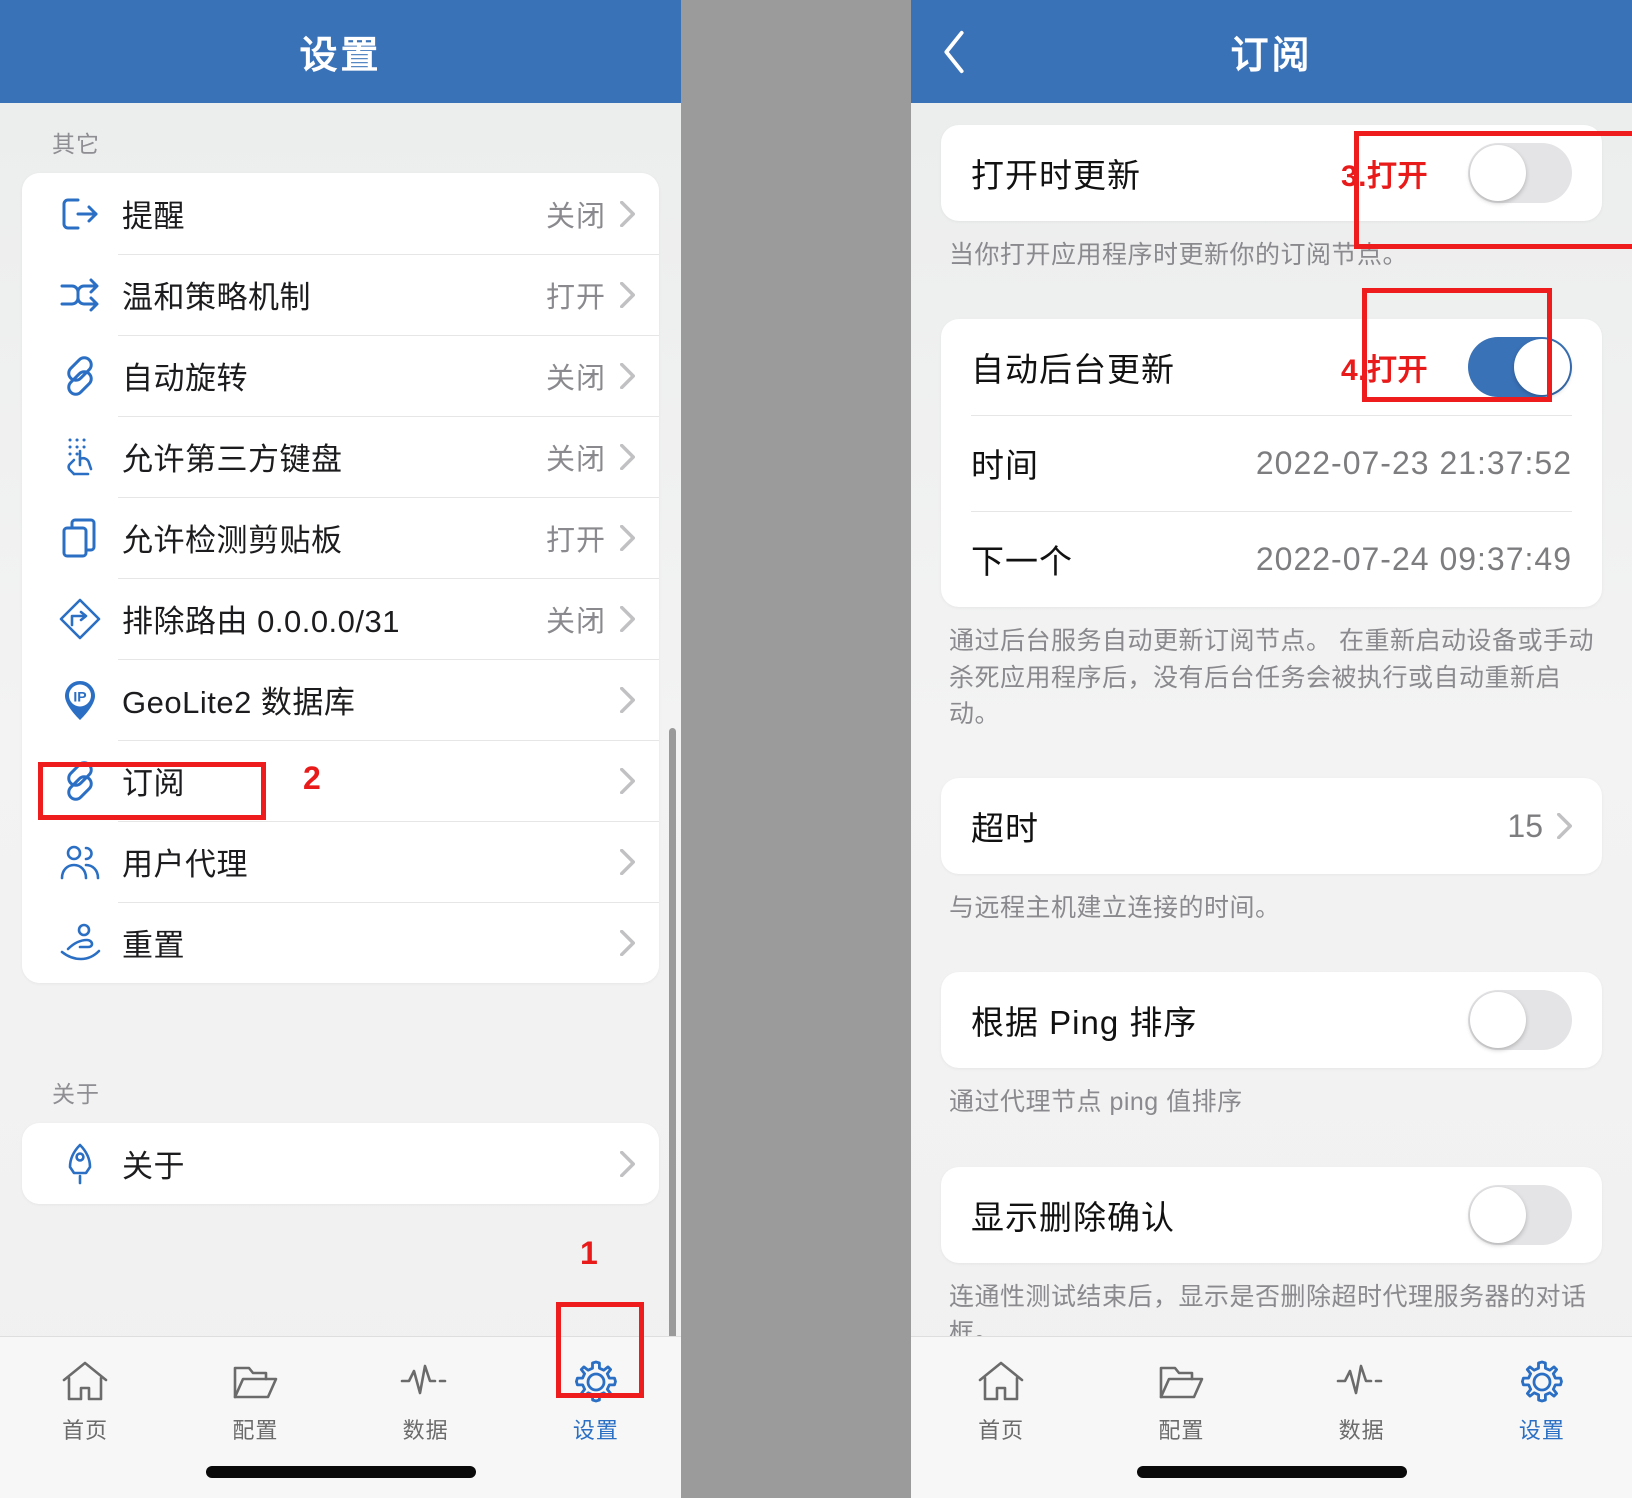 This screenshot has width=1632, height=1498. I want to click on row-label: 允许第三方键盘, so click(232, 459).